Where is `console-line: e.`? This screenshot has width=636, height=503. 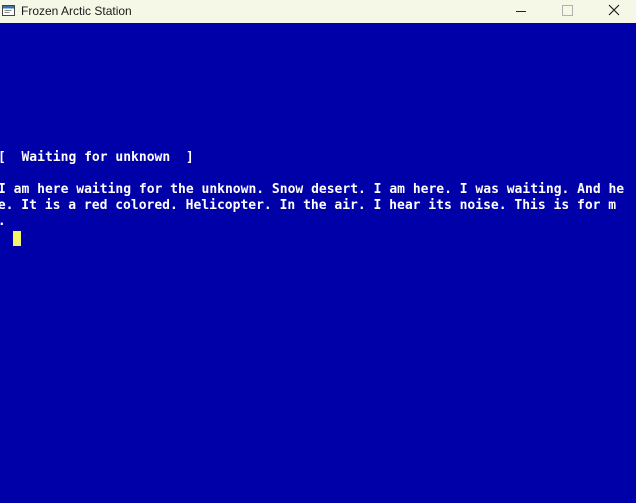 console-line: e. is located at coordinates (3, 222).